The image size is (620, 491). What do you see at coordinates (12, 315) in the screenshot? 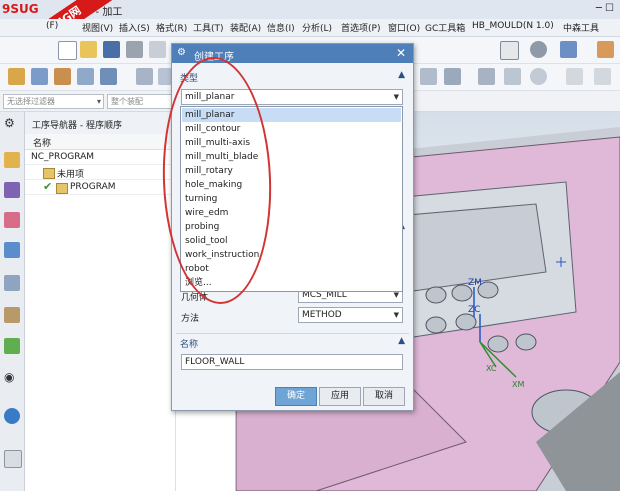
I see `reuse-library-icon` at bounding box center [12, 315].